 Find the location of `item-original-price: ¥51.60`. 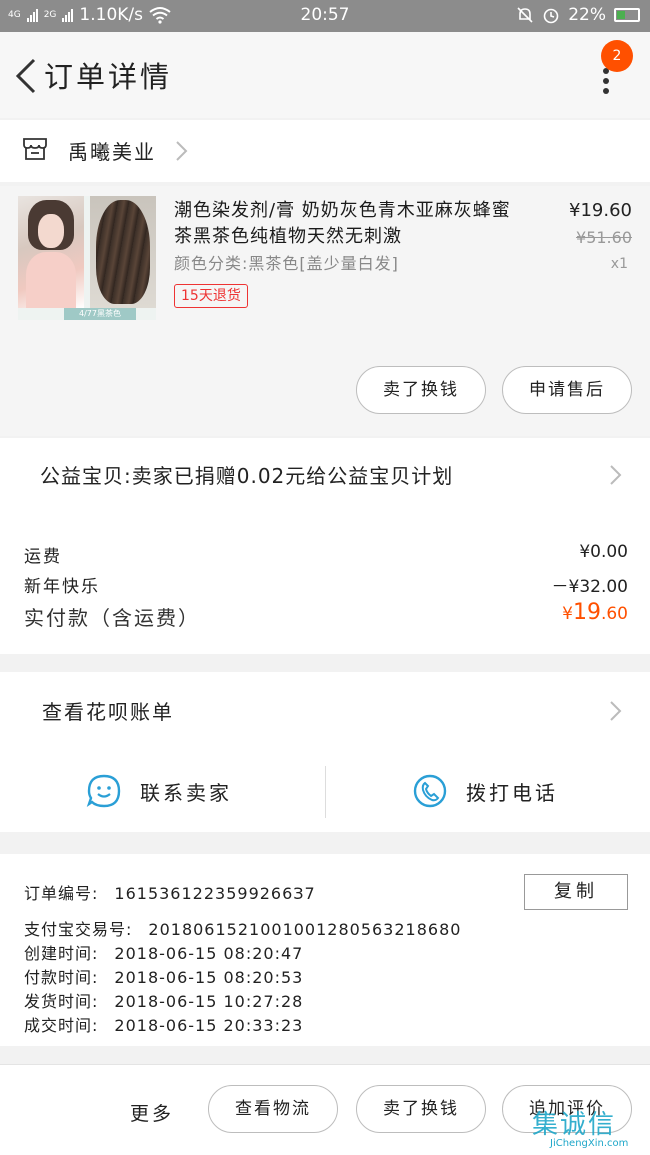

item-original-price: ¥51.60 is located at coordinates (604, 237).